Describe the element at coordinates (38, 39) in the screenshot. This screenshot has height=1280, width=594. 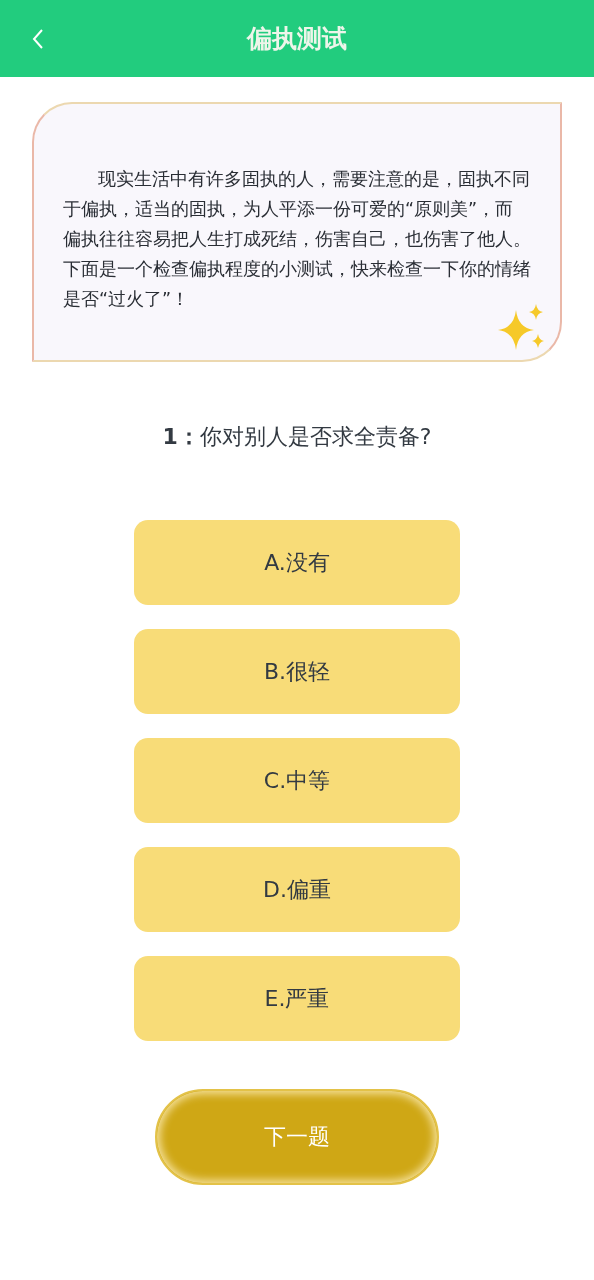
I see `back-icon` at that location.